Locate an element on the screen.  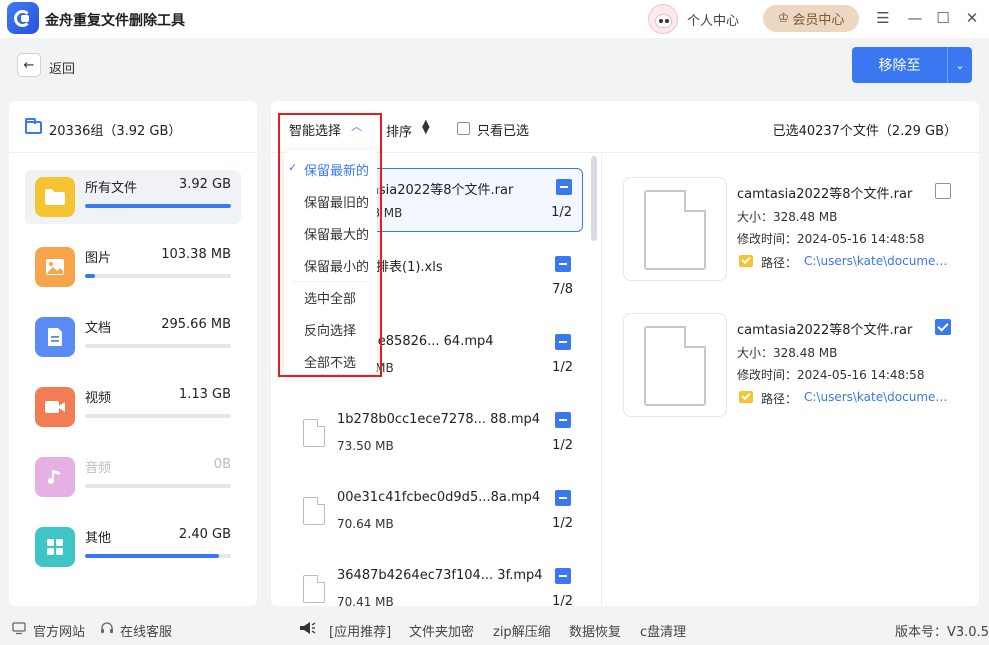
version-label: 版本号：V3.0.5 is located at coordinates (942, 632).